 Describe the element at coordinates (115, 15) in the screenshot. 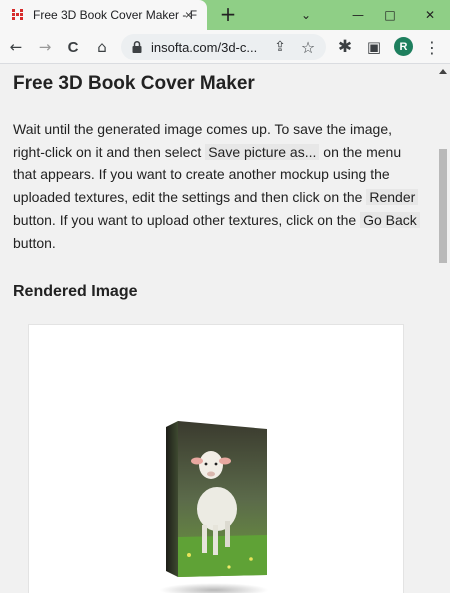

I see `tab-title: Free 3D Book Cover Maker - F` at that location.